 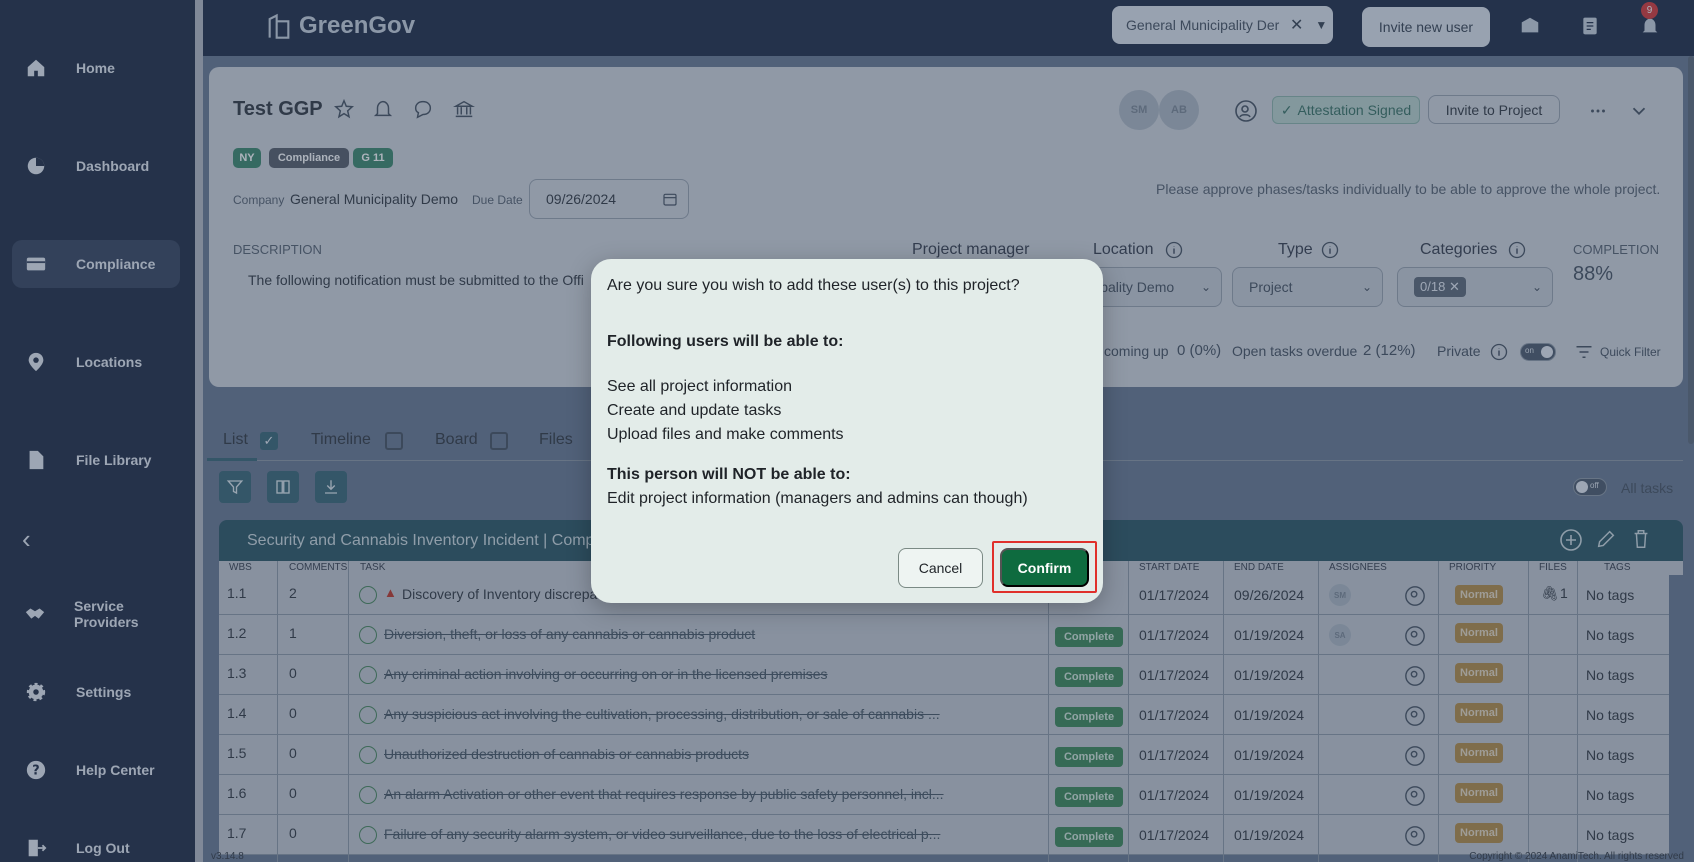 What do you see at coordinates (940, 568) in the screenshot?
I see `cancel-button: Cancel` at bounding box center [940, 568].